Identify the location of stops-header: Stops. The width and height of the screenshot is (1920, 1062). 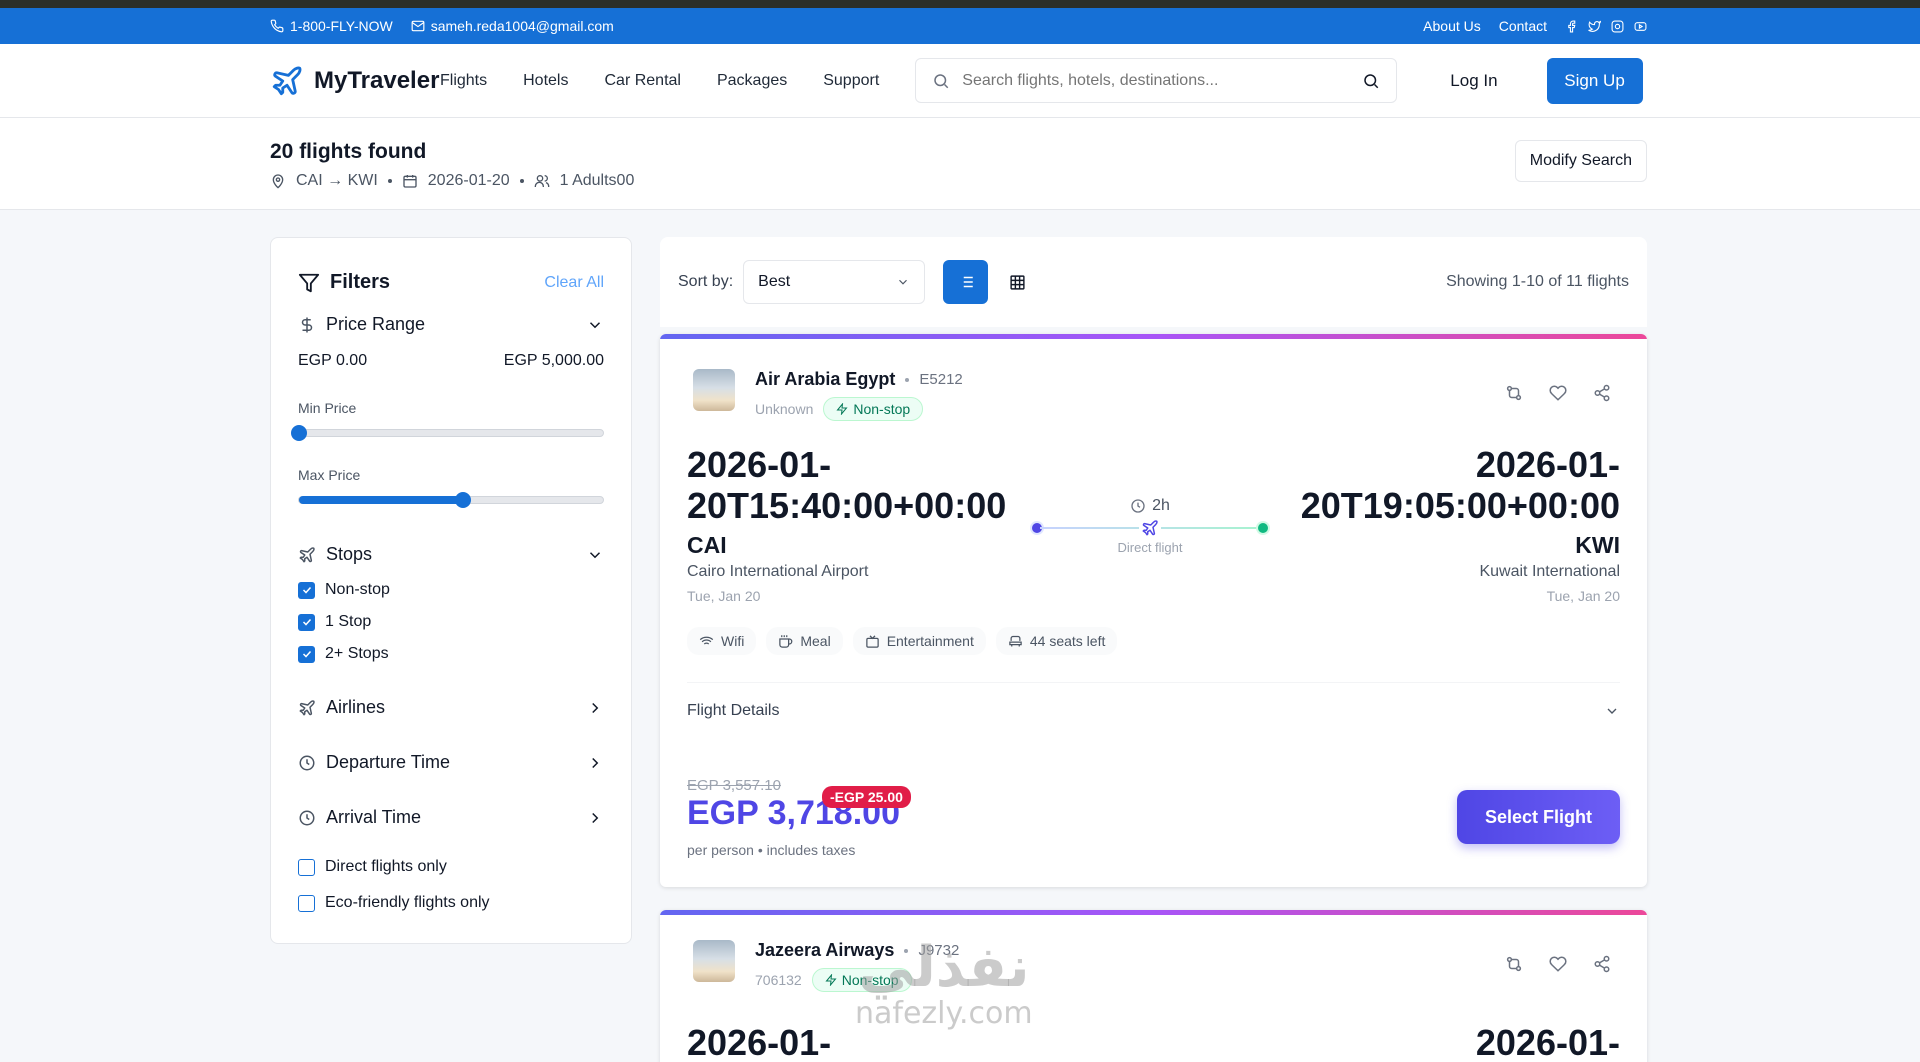
(451, 554).